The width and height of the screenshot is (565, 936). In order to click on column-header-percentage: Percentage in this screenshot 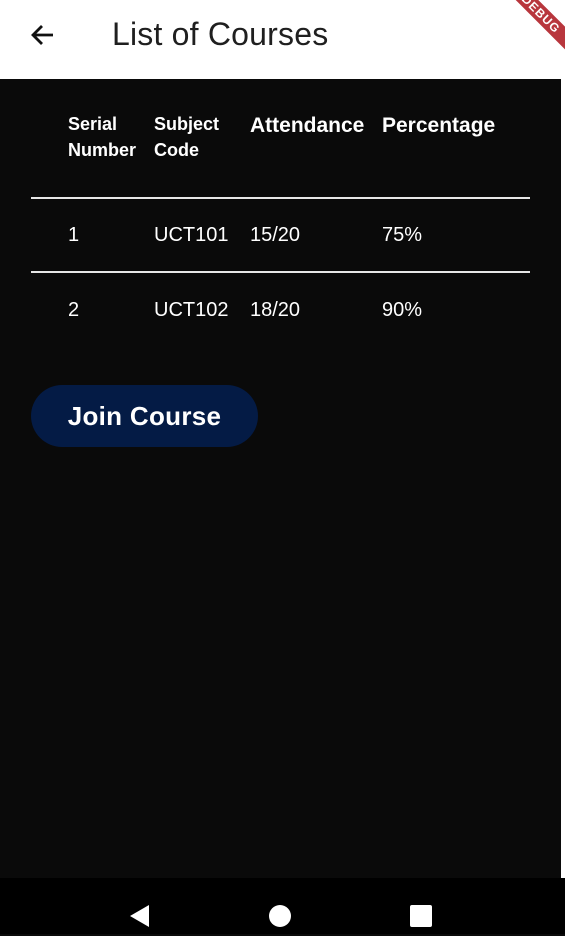, I will do `click(439, 125)`.